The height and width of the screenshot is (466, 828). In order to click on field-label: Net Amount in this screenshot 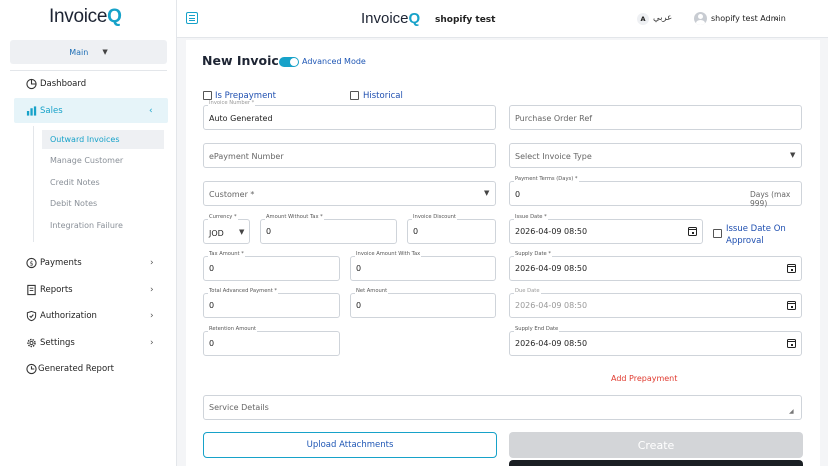, I will do `click(372, 291)`.